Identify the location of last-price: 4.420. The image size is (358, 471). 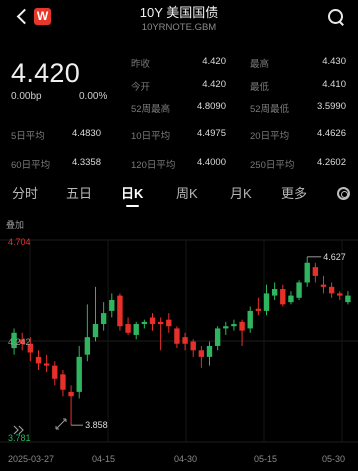
(46, 73).